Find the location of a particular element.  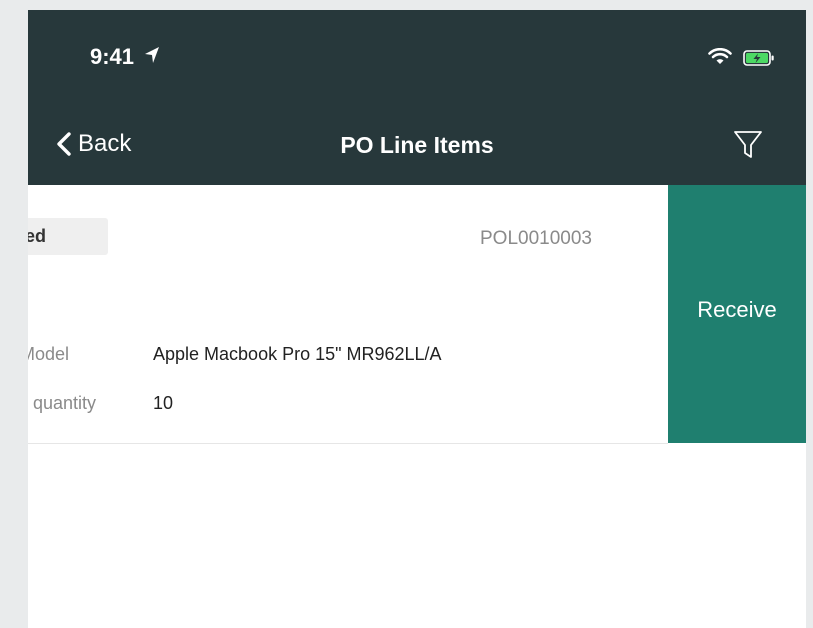

filter-icon is located at coordinates (748, 147).